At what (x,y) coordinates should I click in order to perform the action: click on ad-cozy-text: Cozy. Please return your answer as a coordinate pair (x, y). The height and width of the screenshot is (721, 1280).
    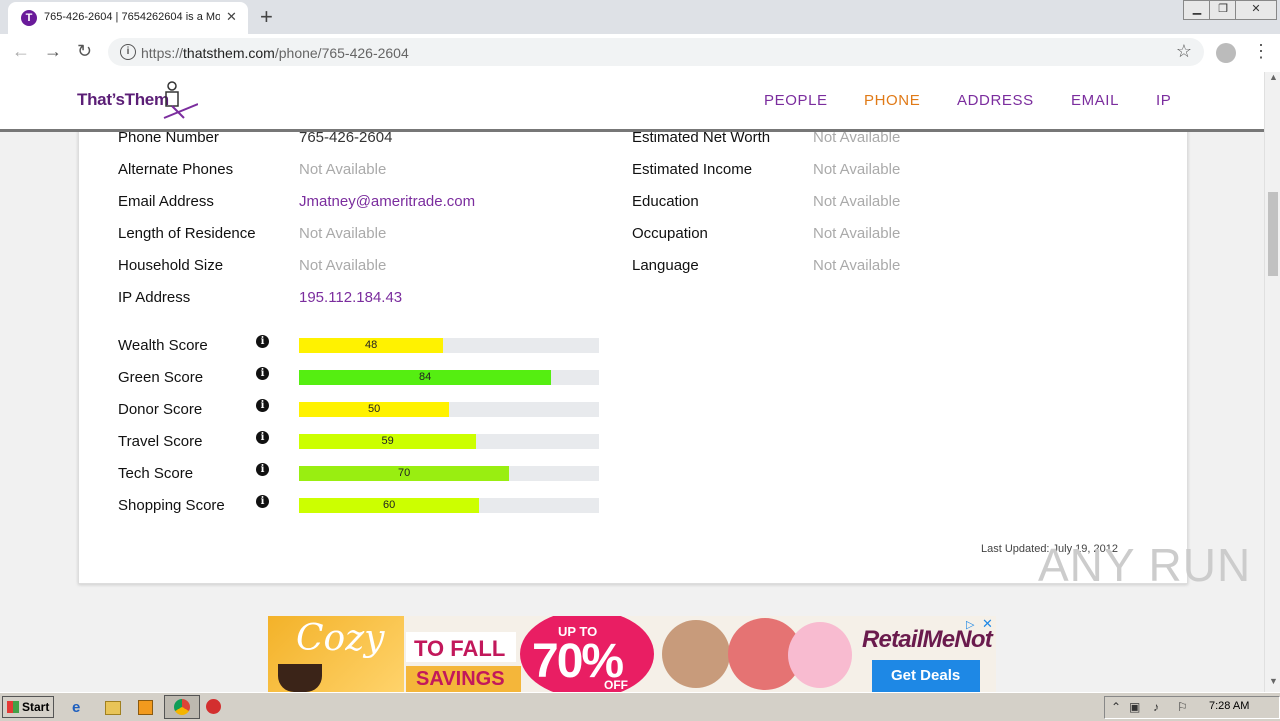
    Looking at the image, I should click on (340, 638).